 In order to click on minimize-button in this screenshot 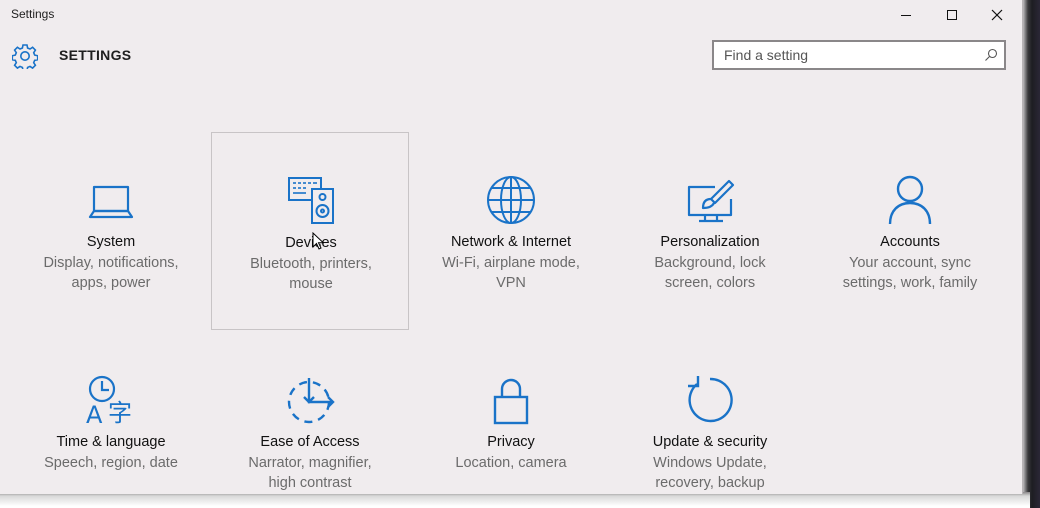, I will do `click(906, 15)`.